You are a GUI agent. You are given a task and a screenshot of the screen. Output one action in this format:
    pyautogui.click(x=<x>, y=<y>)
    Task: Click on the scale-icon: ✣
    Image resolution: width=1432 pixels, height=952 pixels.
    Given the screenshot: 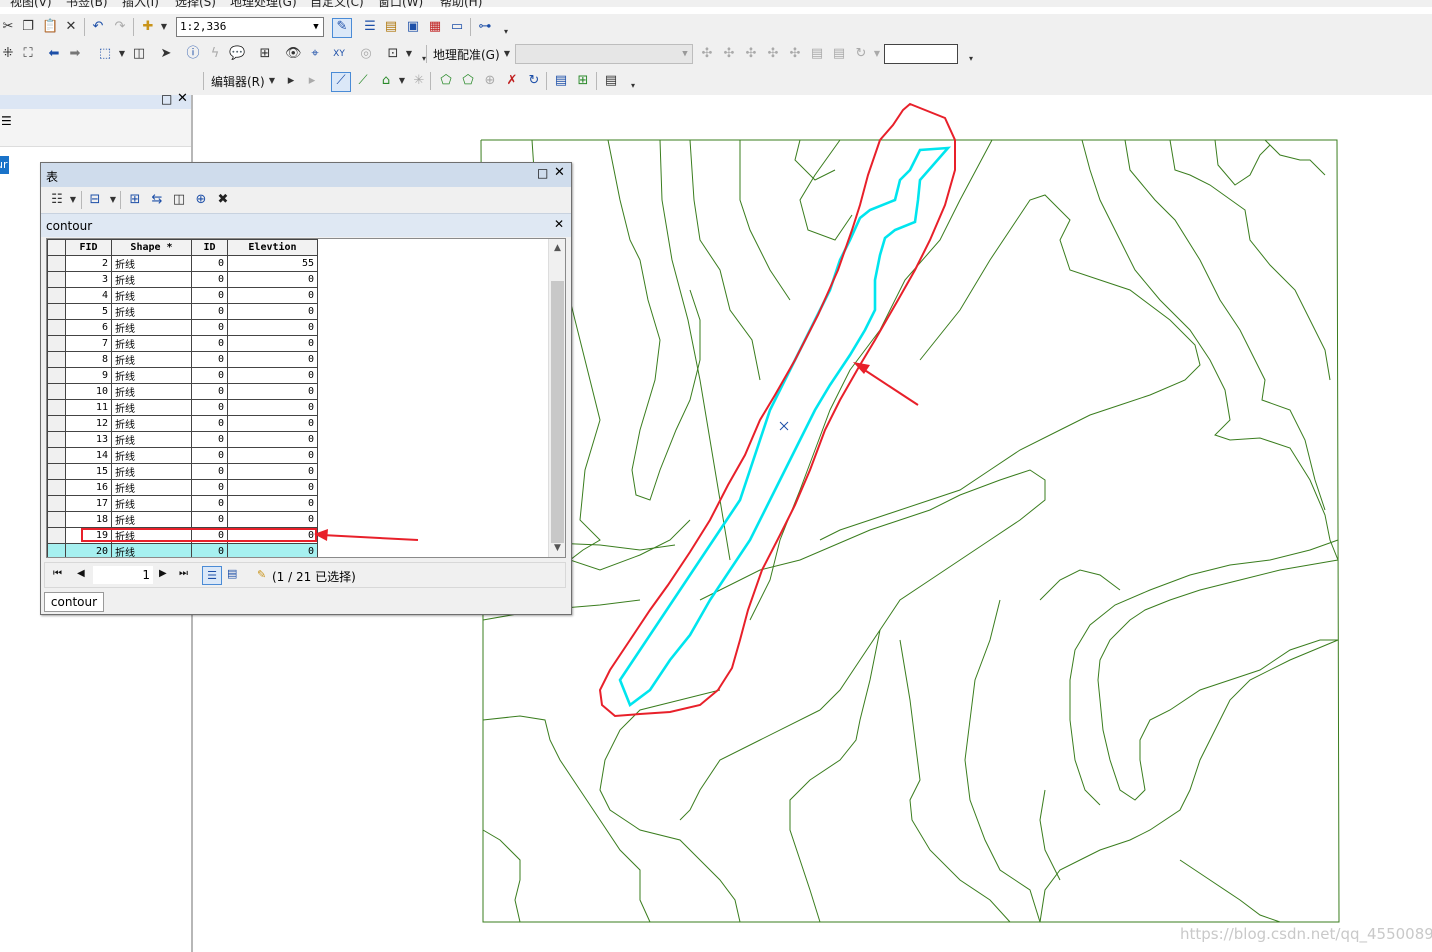 What is the action you would take?
    pyautogui.click(x=751, y=54)
    